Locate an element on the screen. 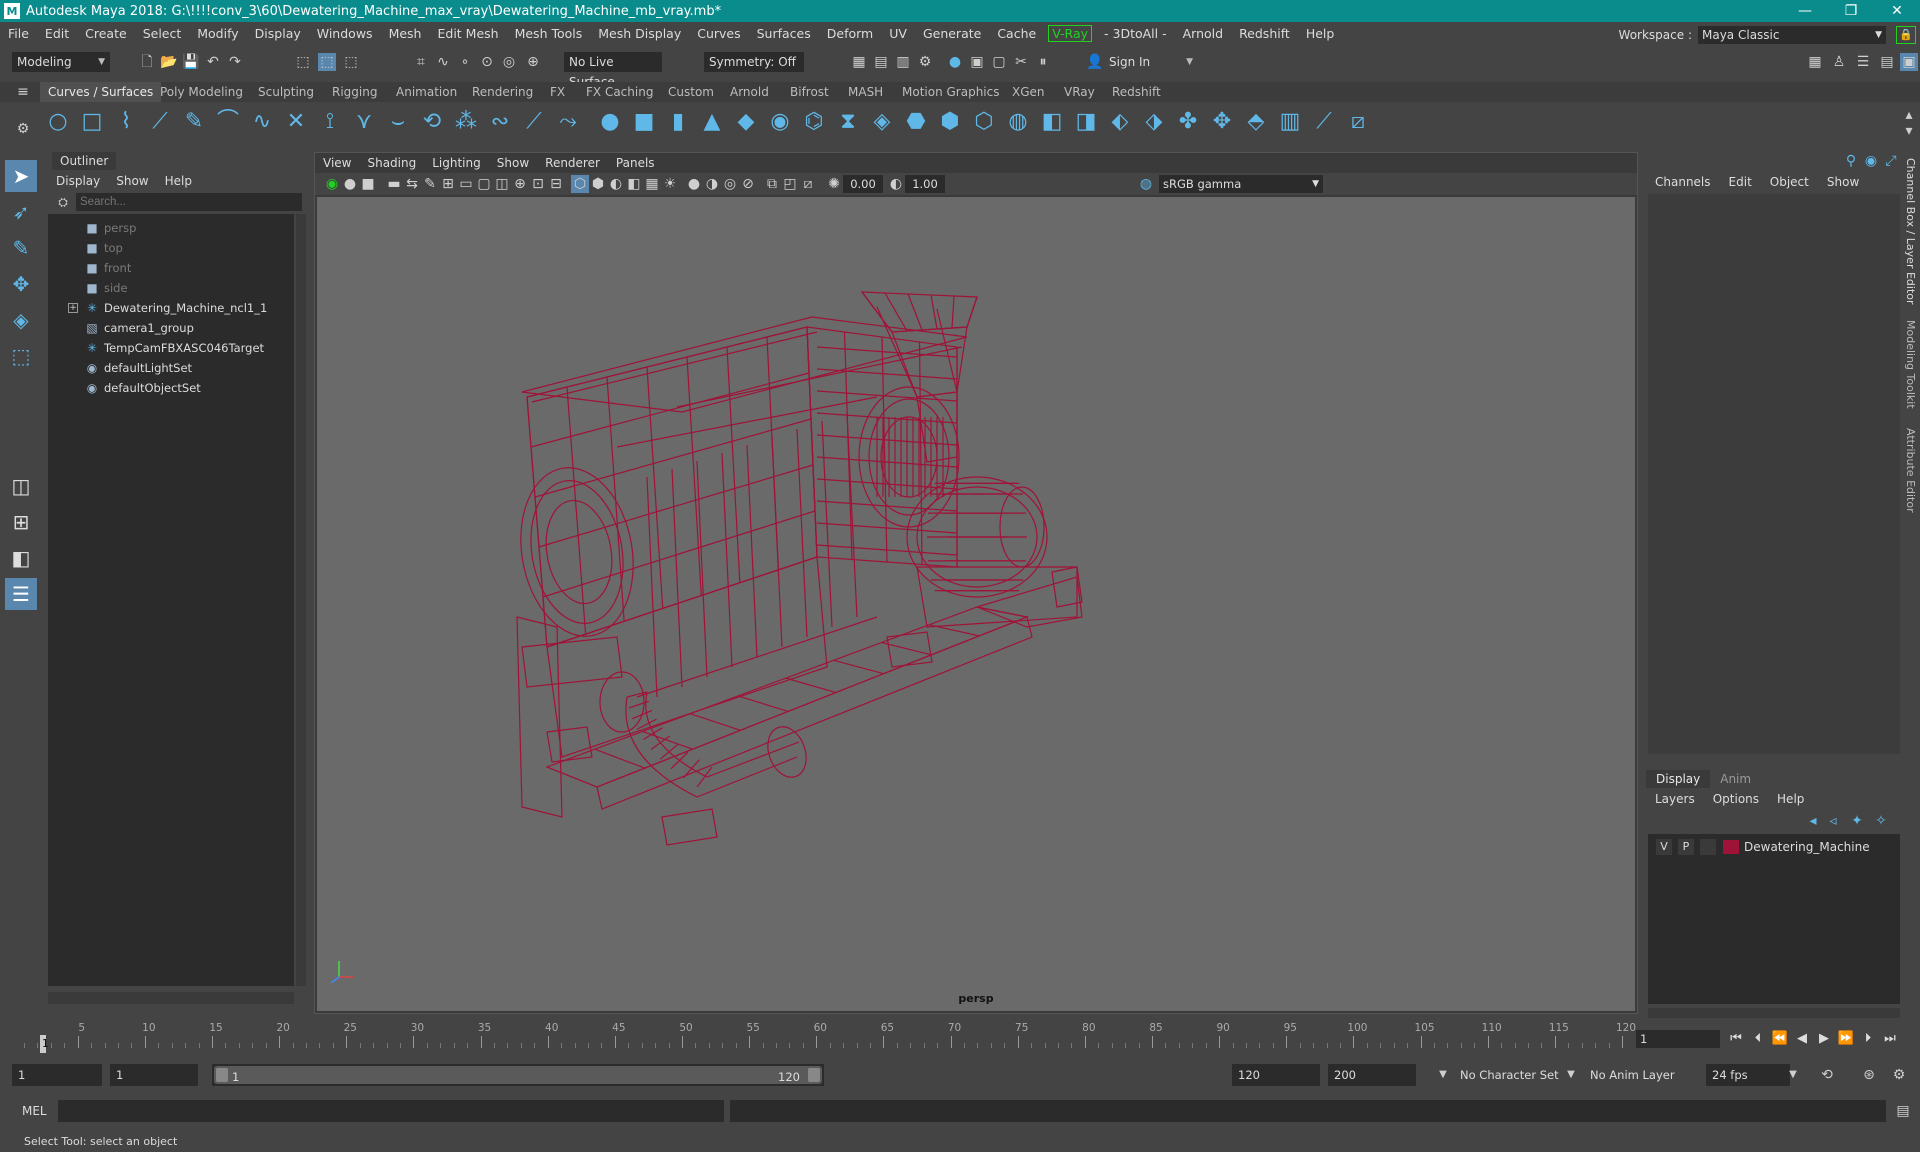  expand-icon: + is located at coordinates (73, 308).